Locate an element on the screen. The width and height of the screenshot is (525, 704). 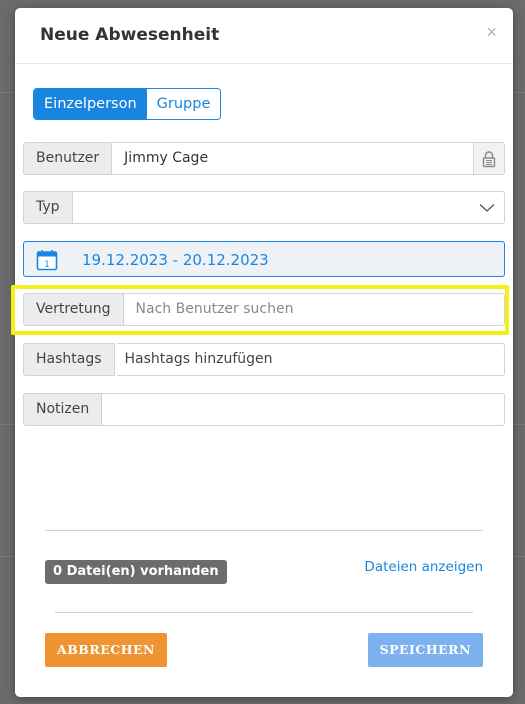
toggle-gruppe: Gruppe is located at coordinates (183, 104).